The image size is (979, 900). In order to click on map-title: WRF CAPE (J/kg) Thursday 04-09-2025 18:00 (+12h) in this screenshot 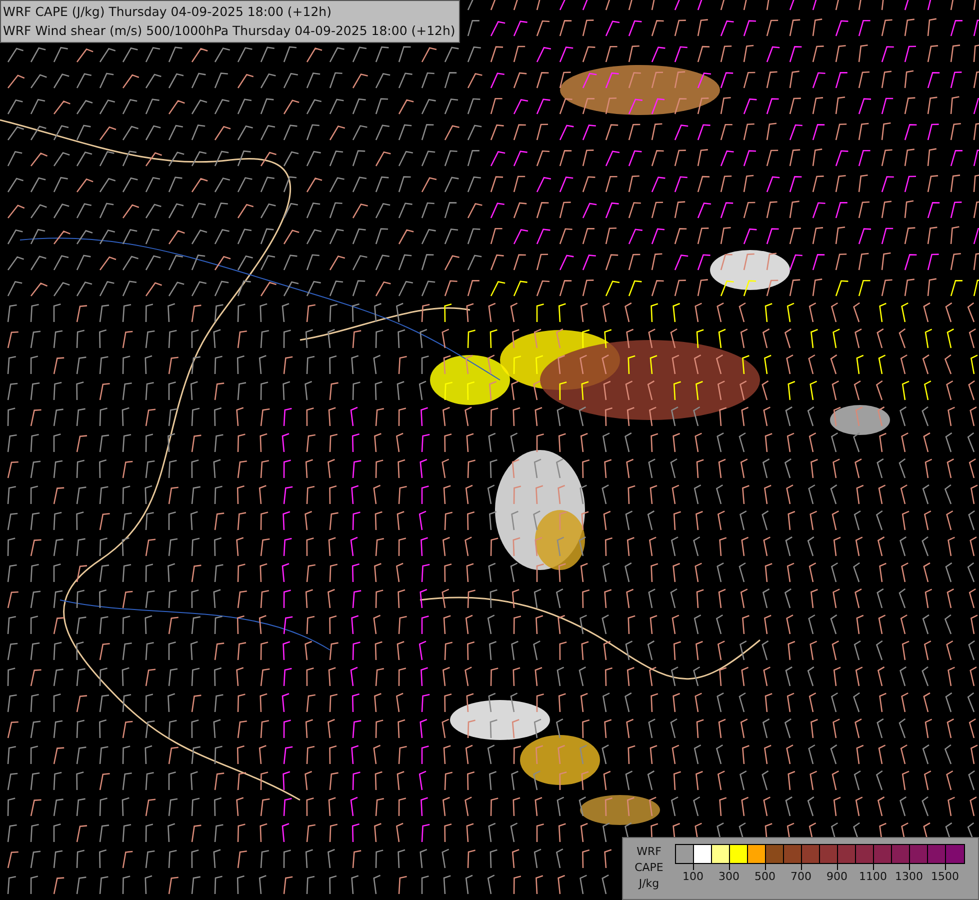, I will do `click(167, 12)`.